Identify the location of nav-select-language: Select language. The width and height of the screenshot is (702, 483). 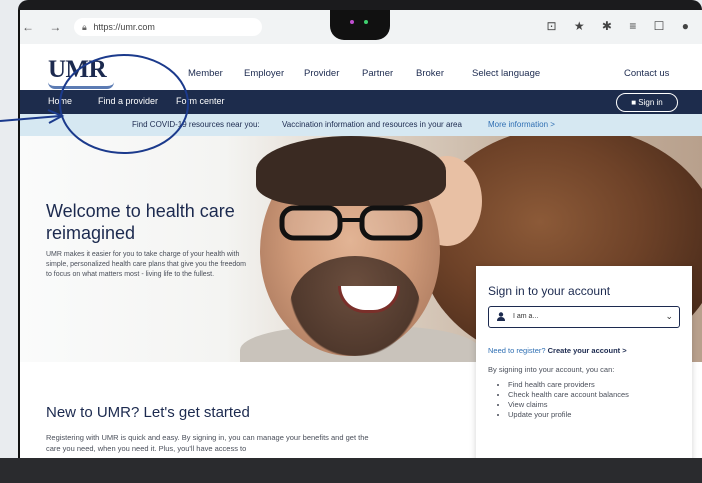
(506, 73).